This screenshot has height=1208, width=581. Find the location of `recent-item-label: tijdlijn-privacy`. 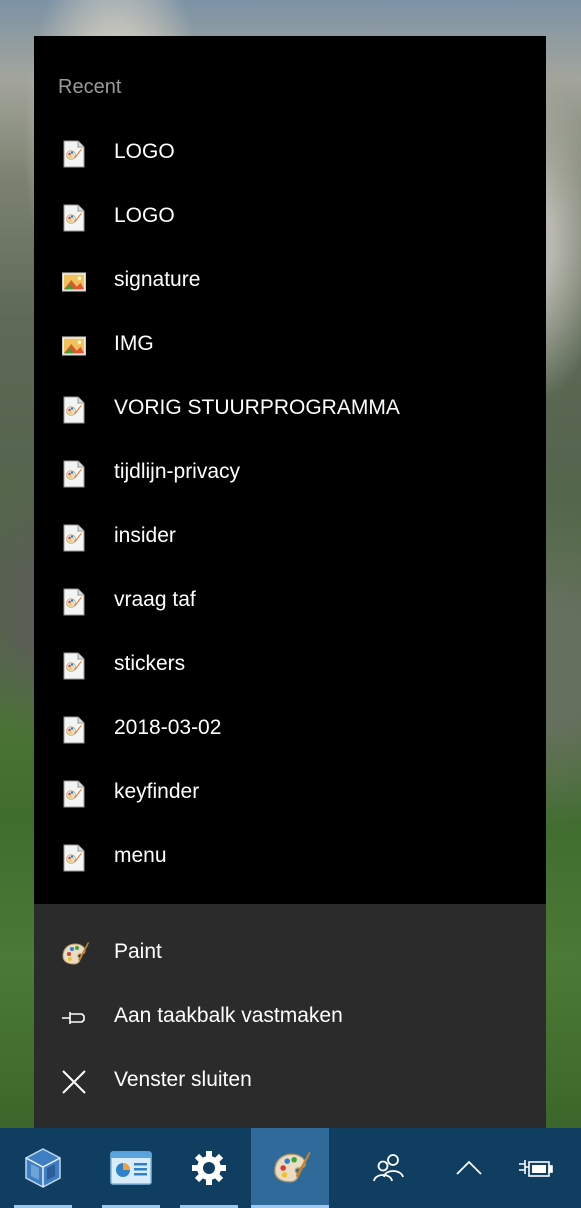

recent-item-label: tijdlijn-privacy is located at coordinates (177, 471).